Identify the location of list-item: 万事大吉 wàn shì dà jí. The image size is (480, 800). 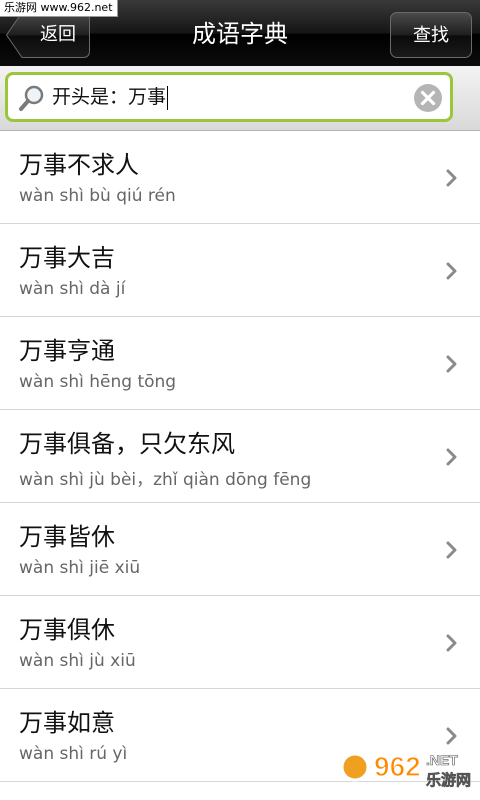
(240, 270).